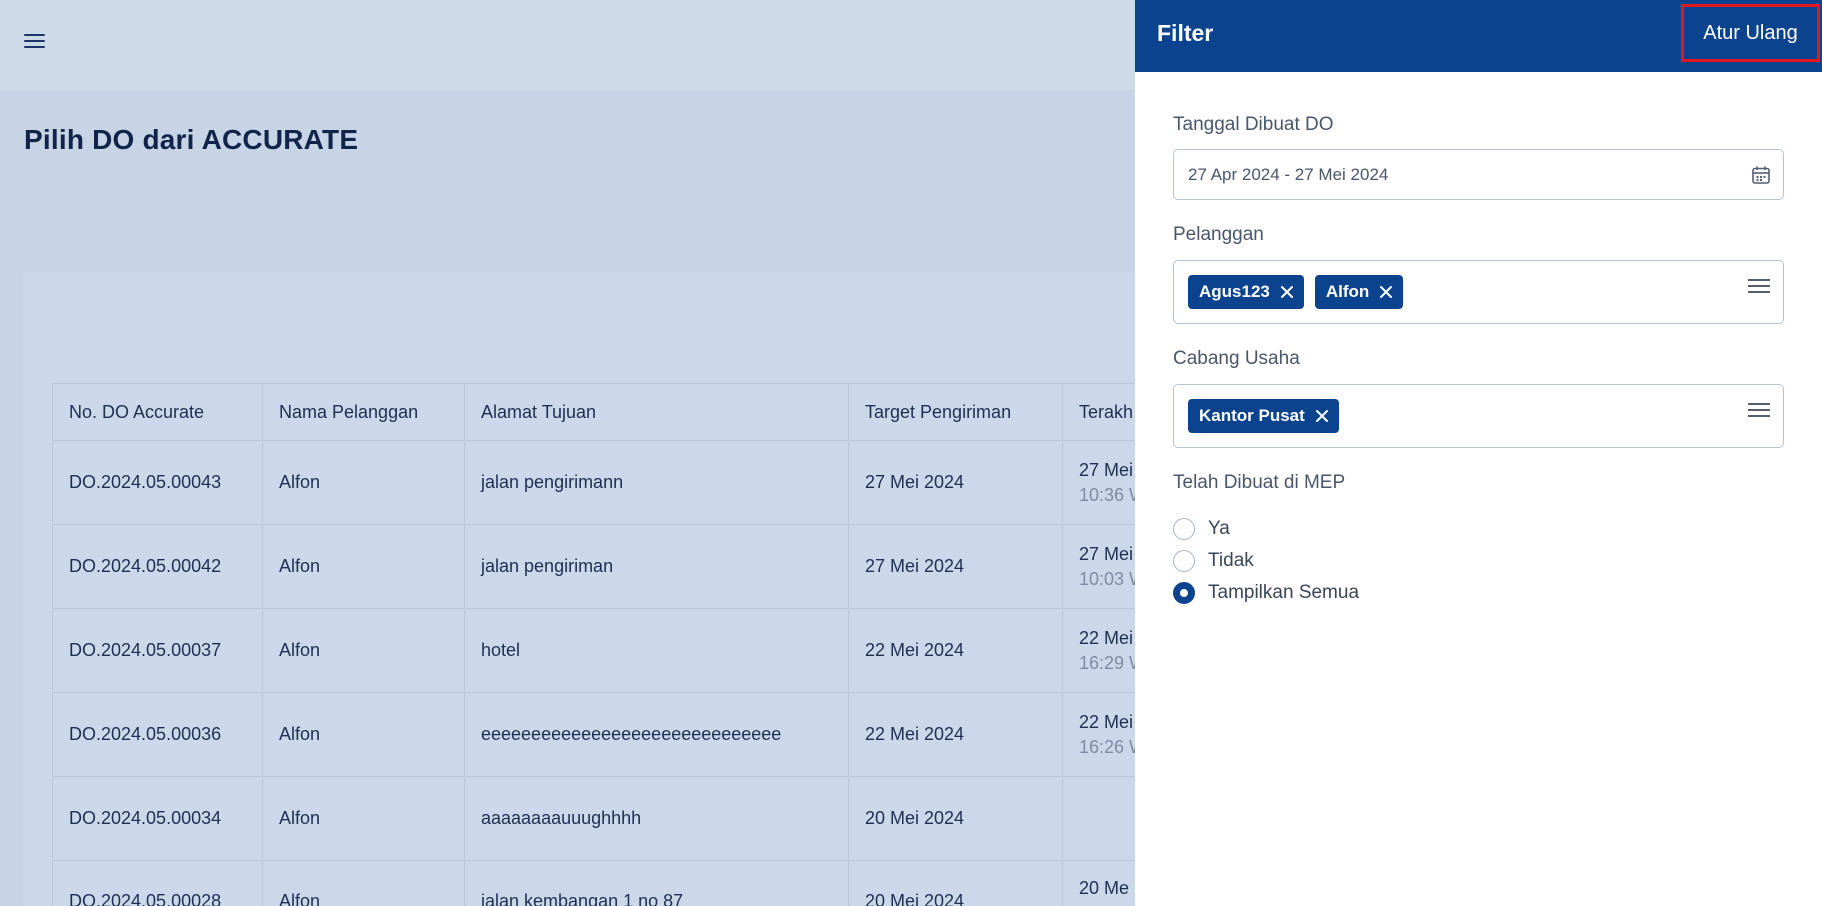 Image resolution: width=1822 pixels, height=906 pixels. What do you see at coordinates (158, 482) in the screenshot?
I see `cell-no-do: DO.2024.05.00043` at bounding box center [158, 482].